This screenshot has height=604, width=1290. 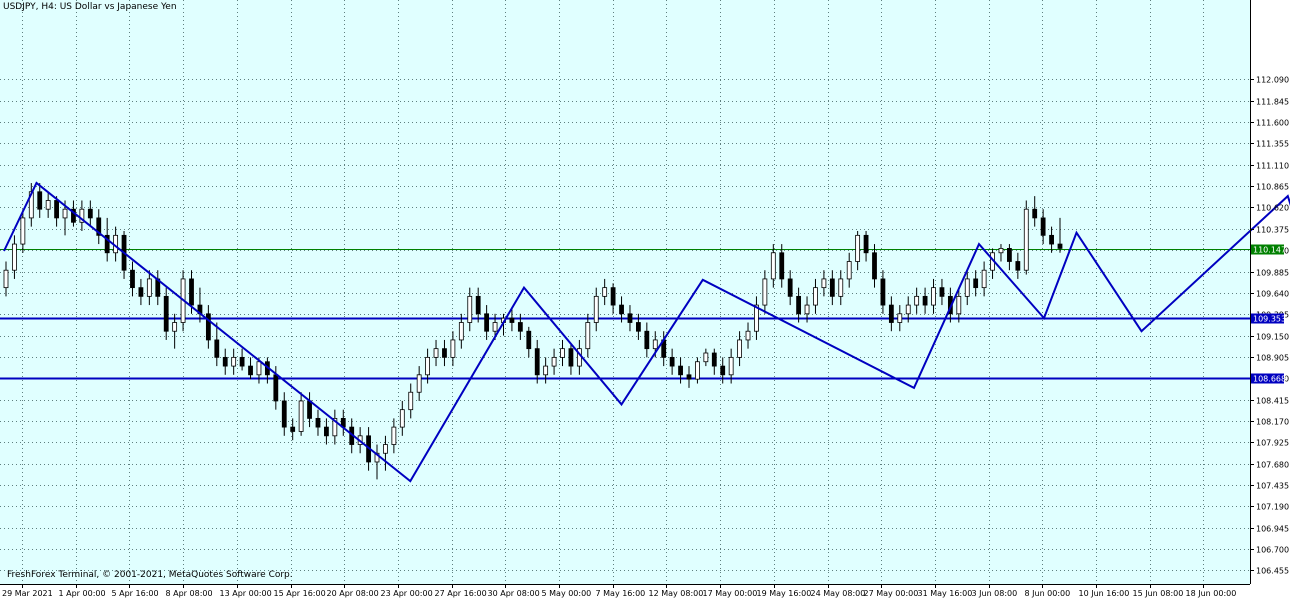 I want to click on y-tick-label: 110.375, so click(x=1272, y=230).